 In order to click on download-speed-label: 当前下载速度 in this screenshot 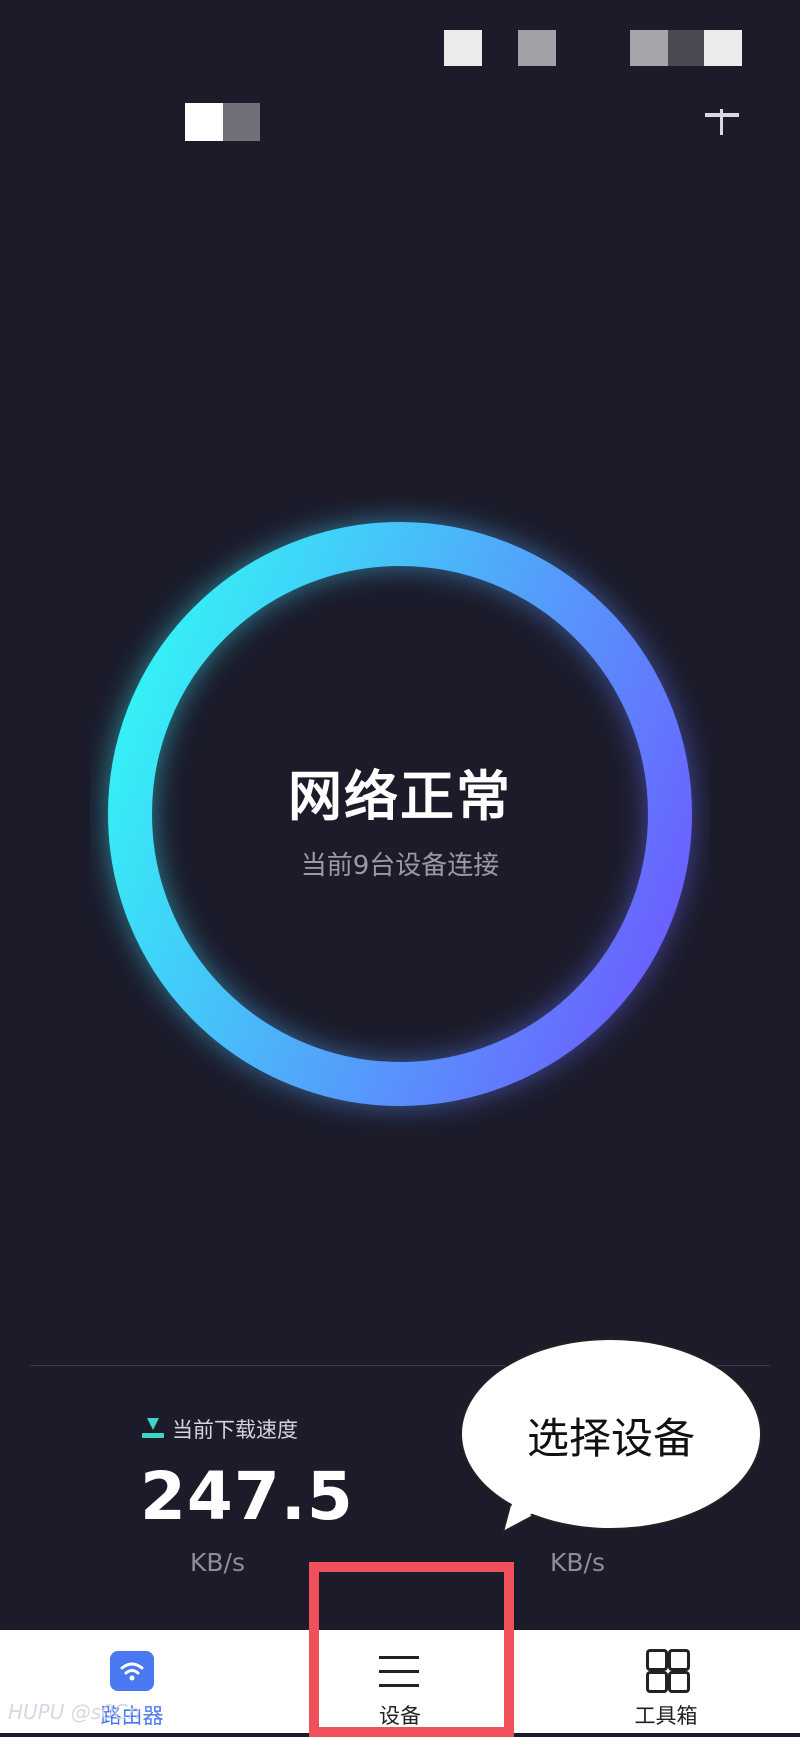, I will do `click(220, 1429)`.